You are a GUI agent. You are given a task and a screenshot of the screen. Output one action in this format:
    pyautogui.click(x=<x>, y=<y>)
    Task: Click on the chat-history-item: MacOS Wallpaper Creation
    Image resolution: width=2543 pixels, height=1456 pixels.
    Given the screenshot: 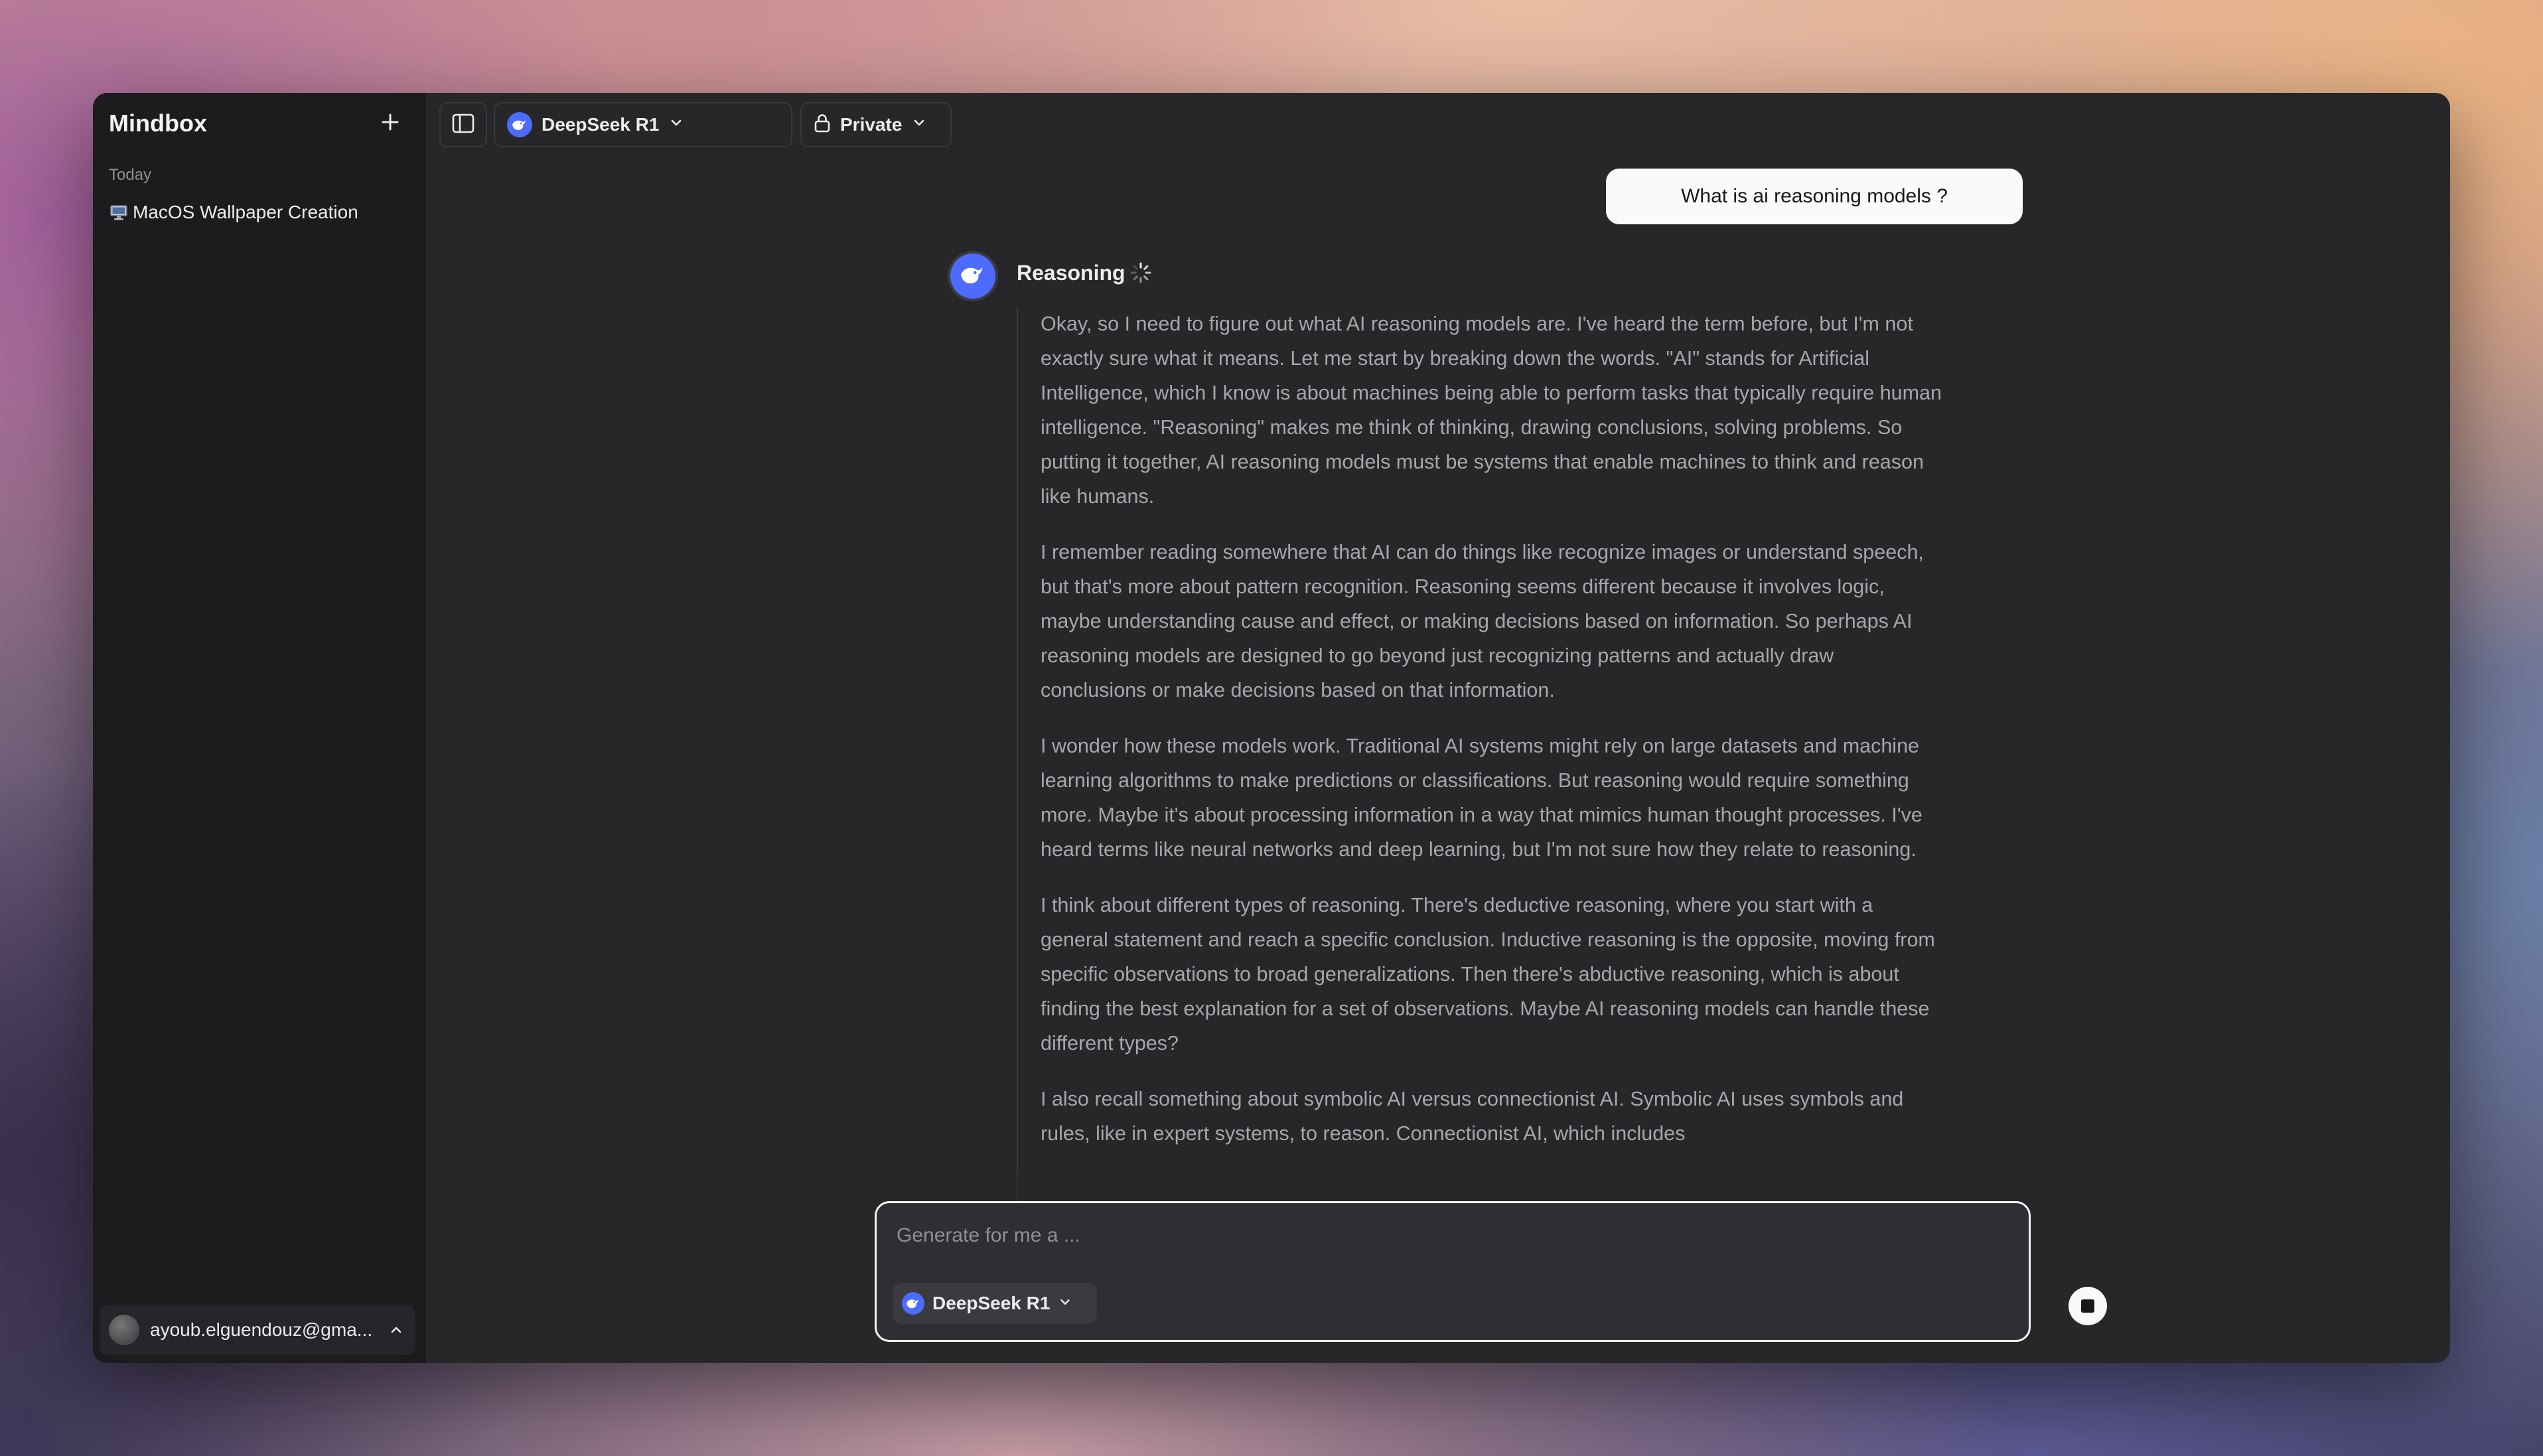 What is the action you would take?
    pyautogui.click(x=259, y=212)
    